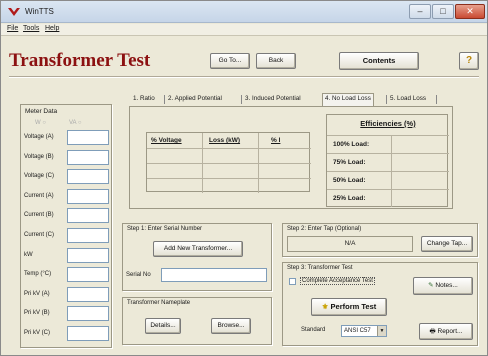  What do you see at coordinates (379, 61) in the screenshot?
I see `contents-button: Contents` at bounding box center [379, 61].